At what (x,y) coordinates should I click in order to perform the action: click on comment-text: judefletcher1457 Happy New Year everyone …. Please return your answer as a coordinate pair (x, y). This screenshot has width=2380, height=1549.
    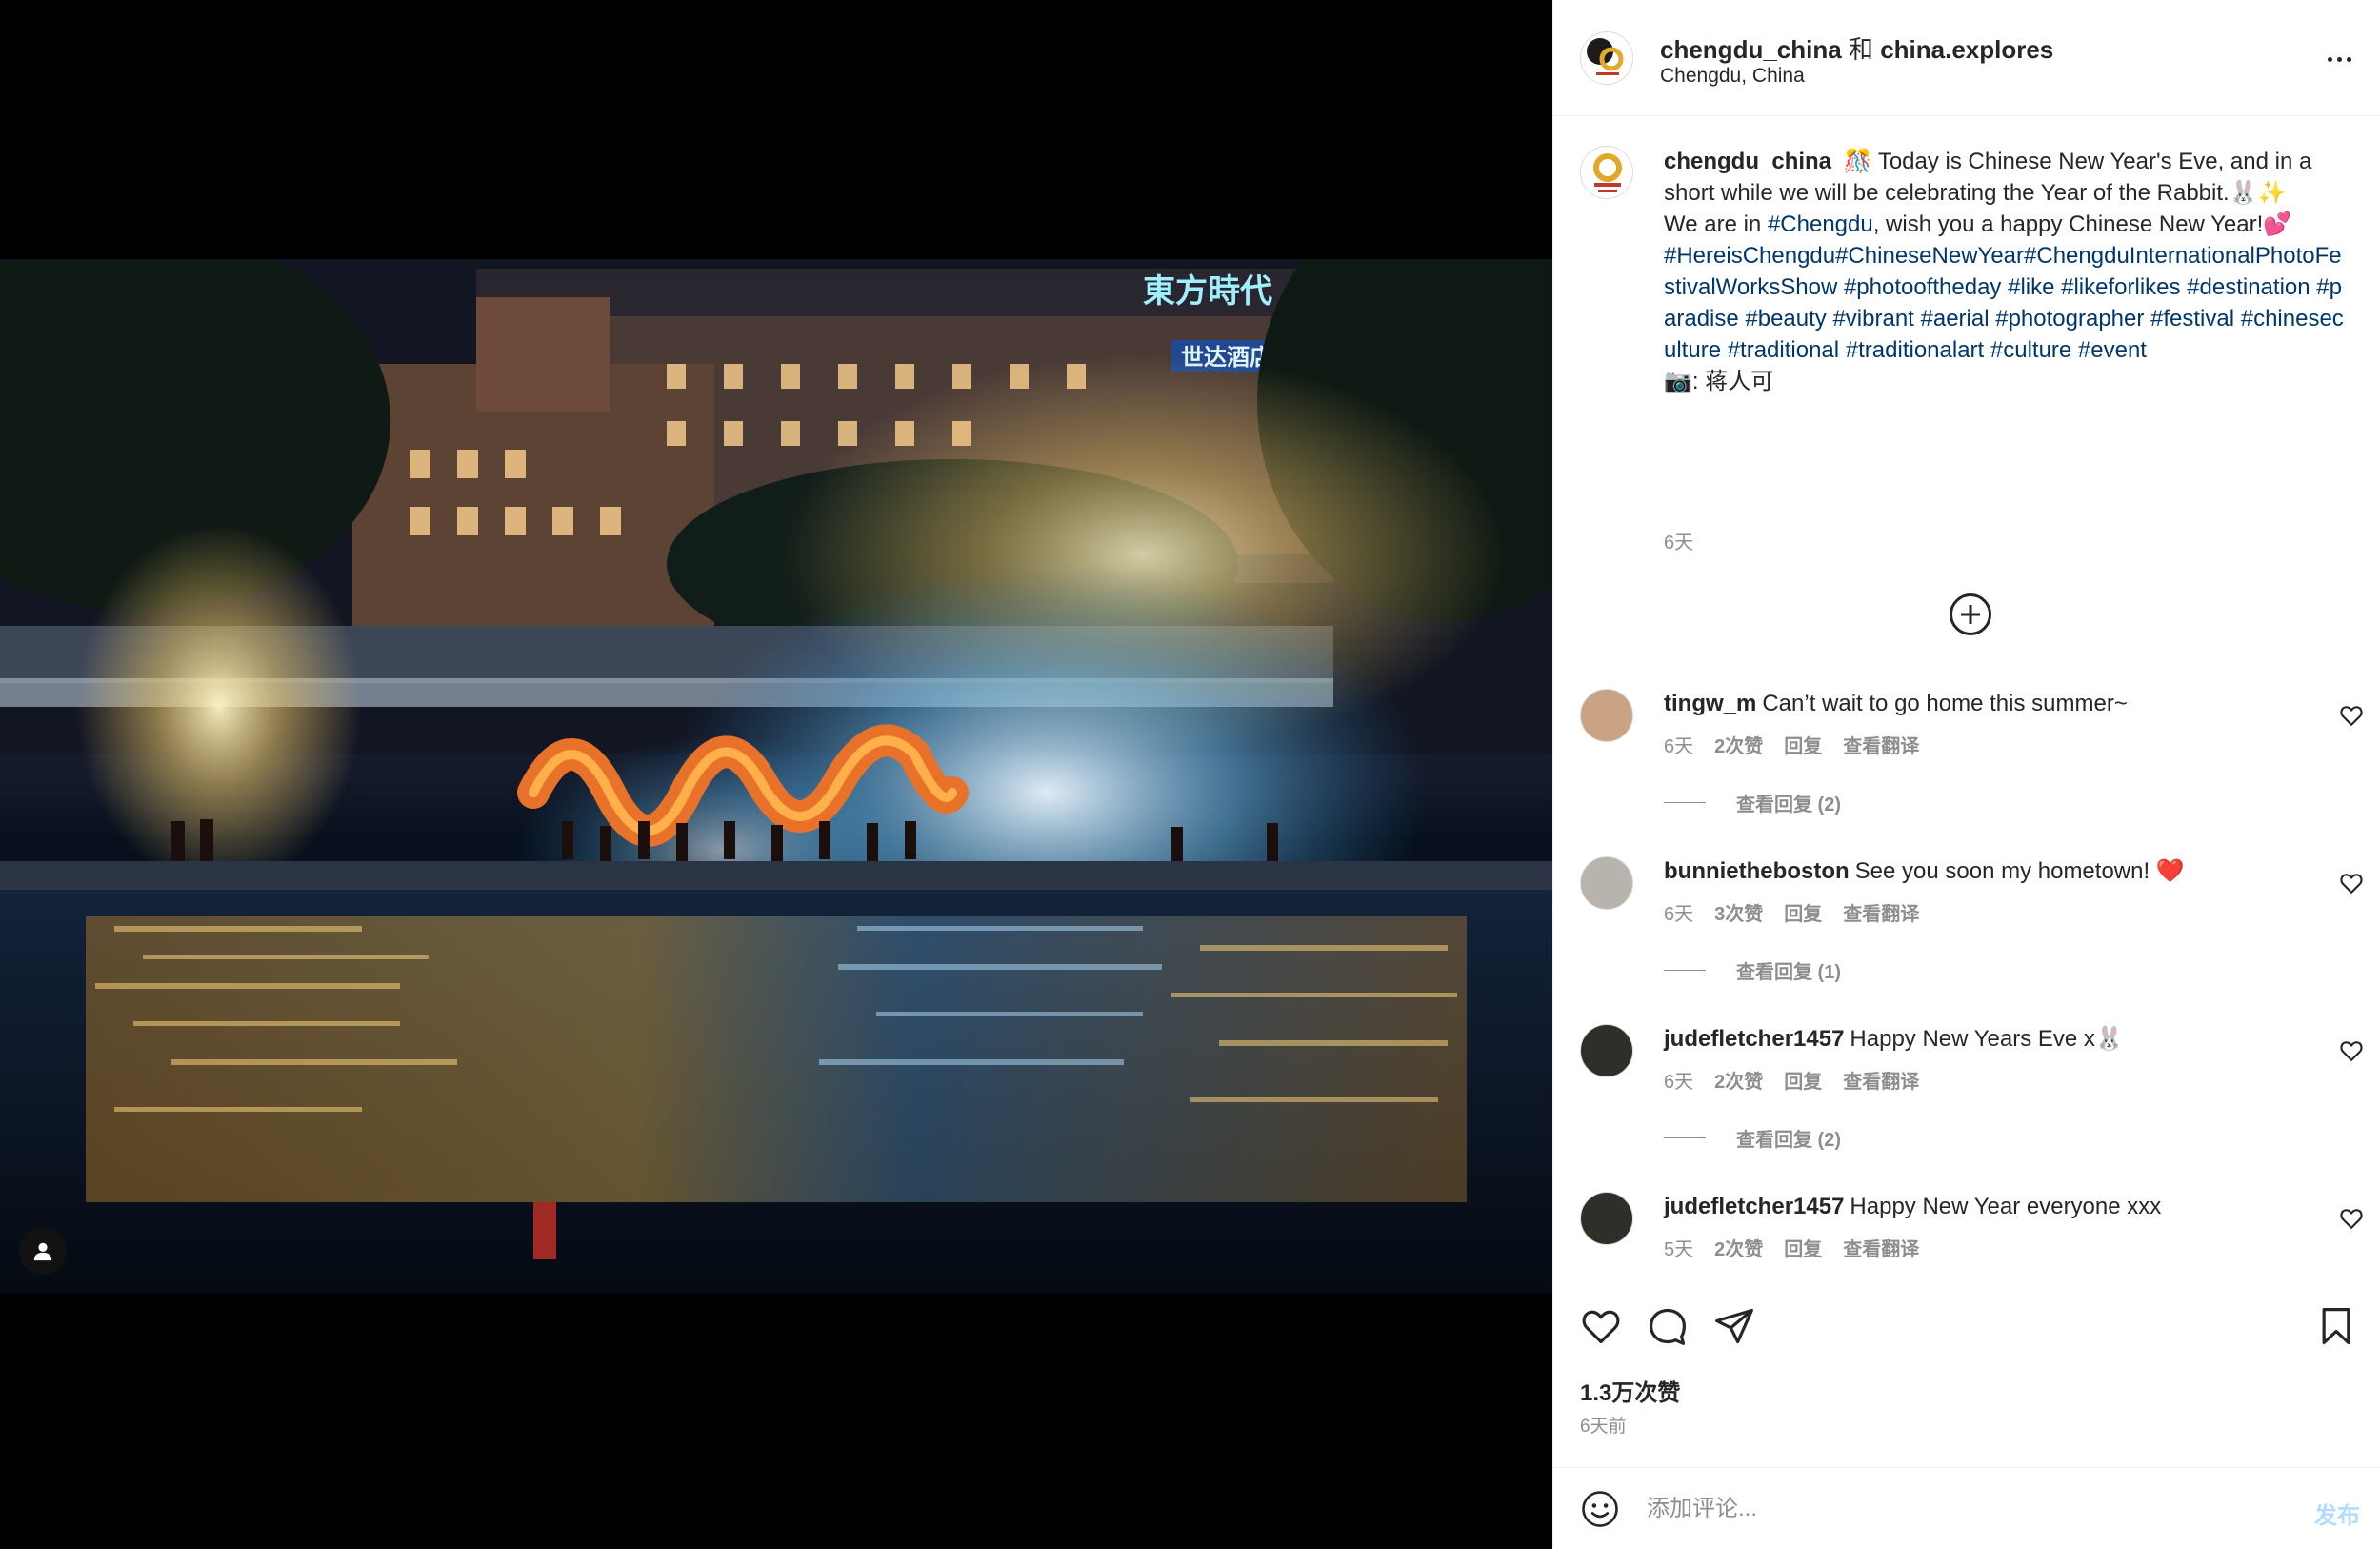
    Looking at the image, I should click on (1978, 1207).